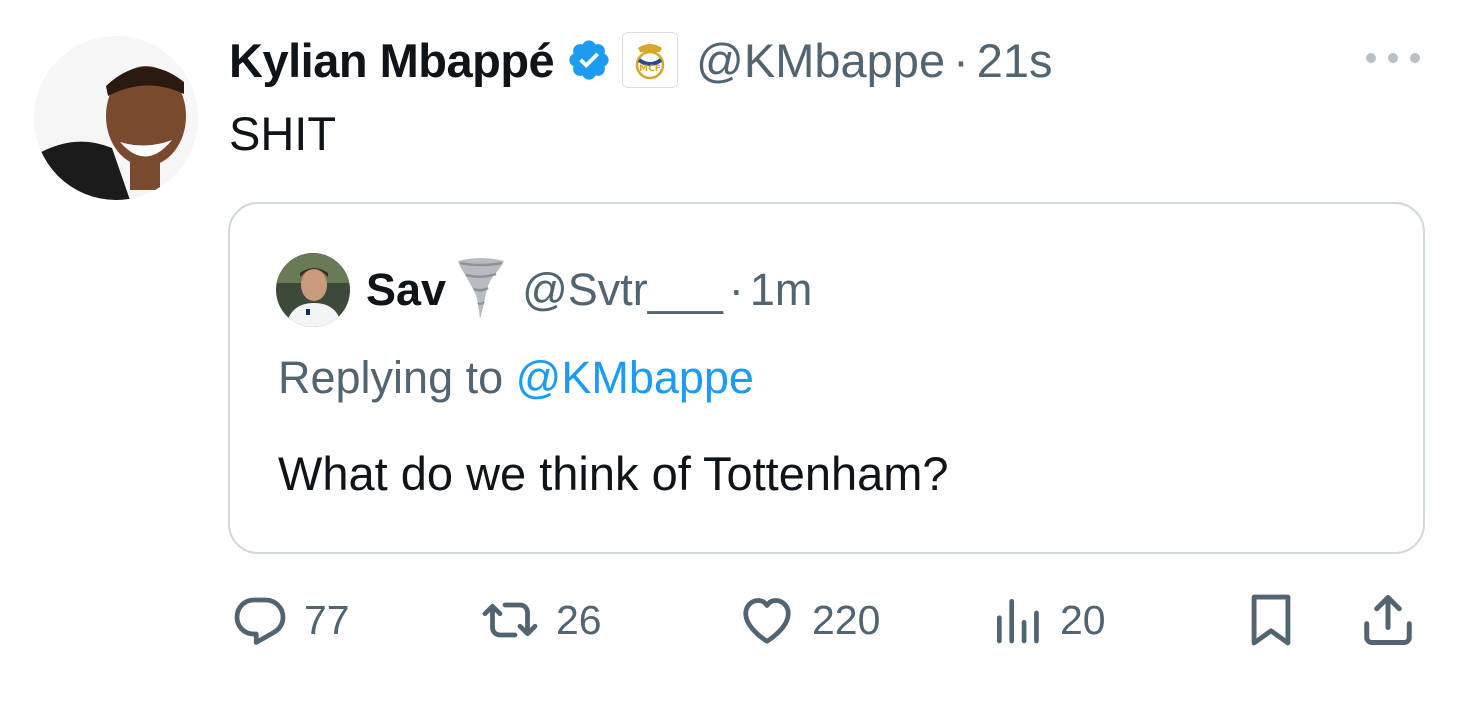 Image resolution: width=1460 pixels, height=704 pixels. What do you see at coordinates (635, 377) in the screenshot?
I see `replying-to-mention: @KMbappe` at bounding box center [635, 377].